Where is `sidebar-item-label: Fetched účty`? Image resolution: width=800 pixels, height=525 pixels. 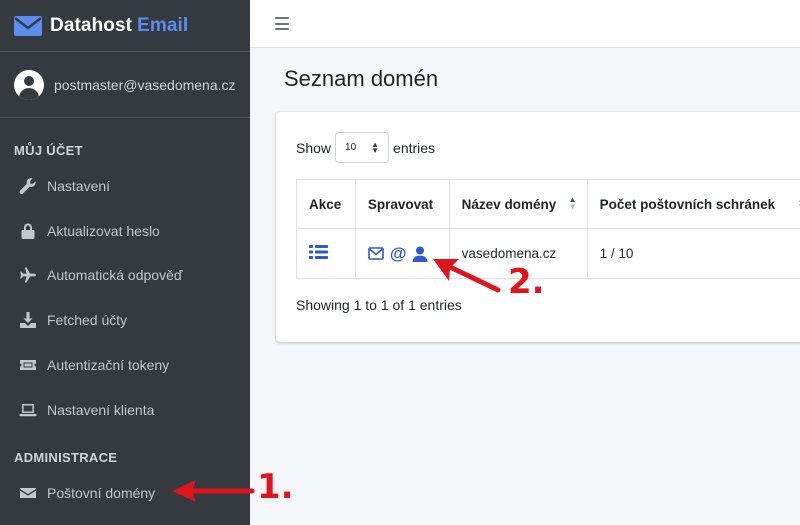 sidebar-item-label: Fetched účty is located at coordinates (87, 320).